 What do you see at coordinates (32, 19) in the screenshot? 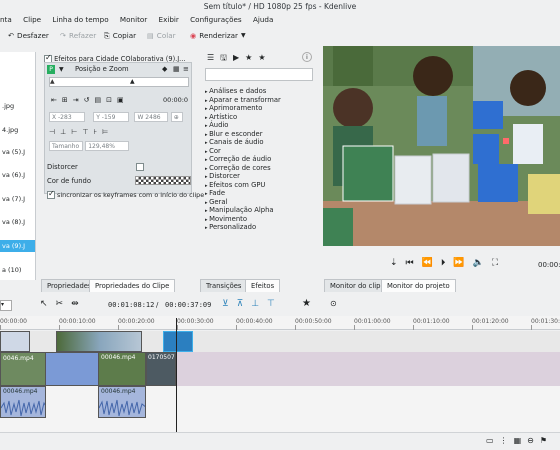
I see `menu-clip: Clipe` at bounding box center [32, 19].